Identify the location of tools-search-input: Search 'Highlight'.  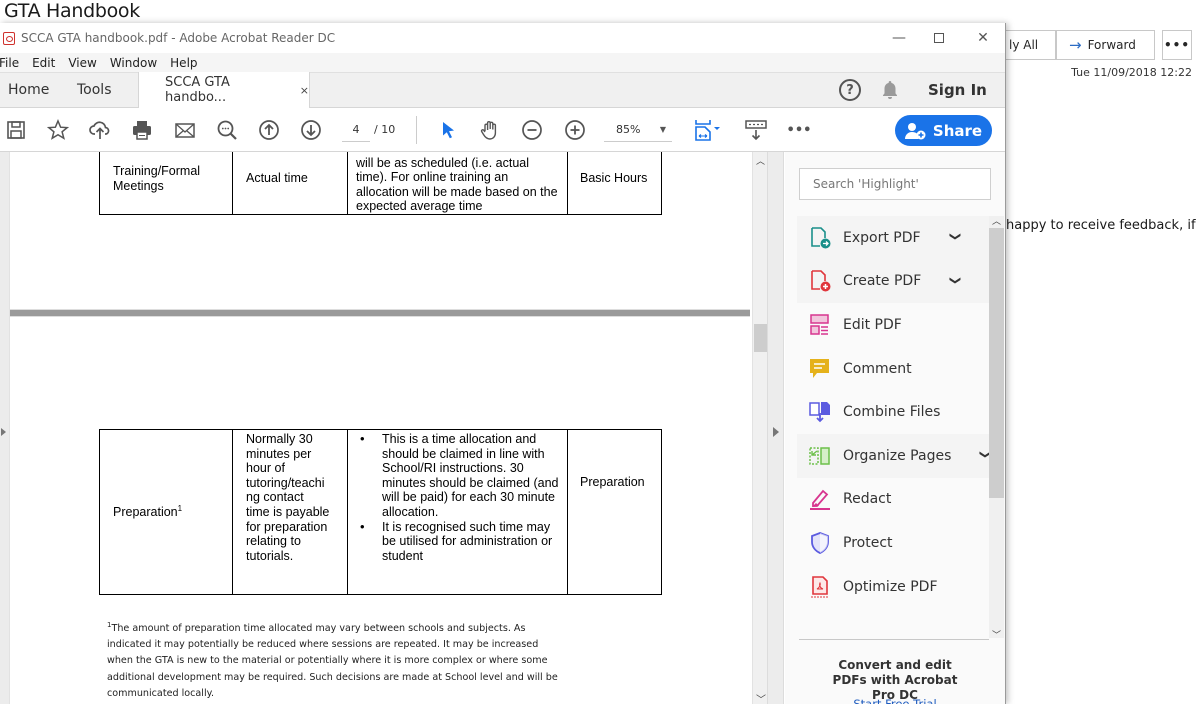
(895, 184).